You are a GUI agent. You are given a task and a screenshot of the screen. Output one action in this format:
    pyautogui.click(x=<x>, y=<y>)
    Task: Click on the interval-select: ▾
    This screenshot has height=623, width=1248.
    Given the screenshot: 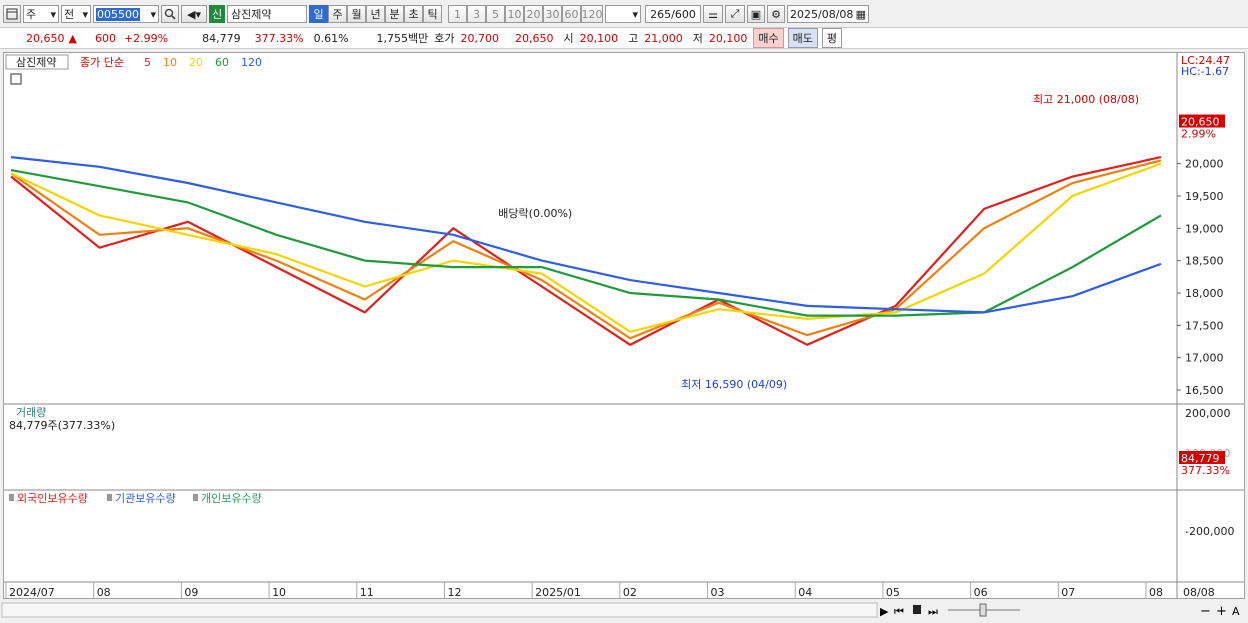 What is the action you would take?
    pyautogui.click(x=623, y=14)
    